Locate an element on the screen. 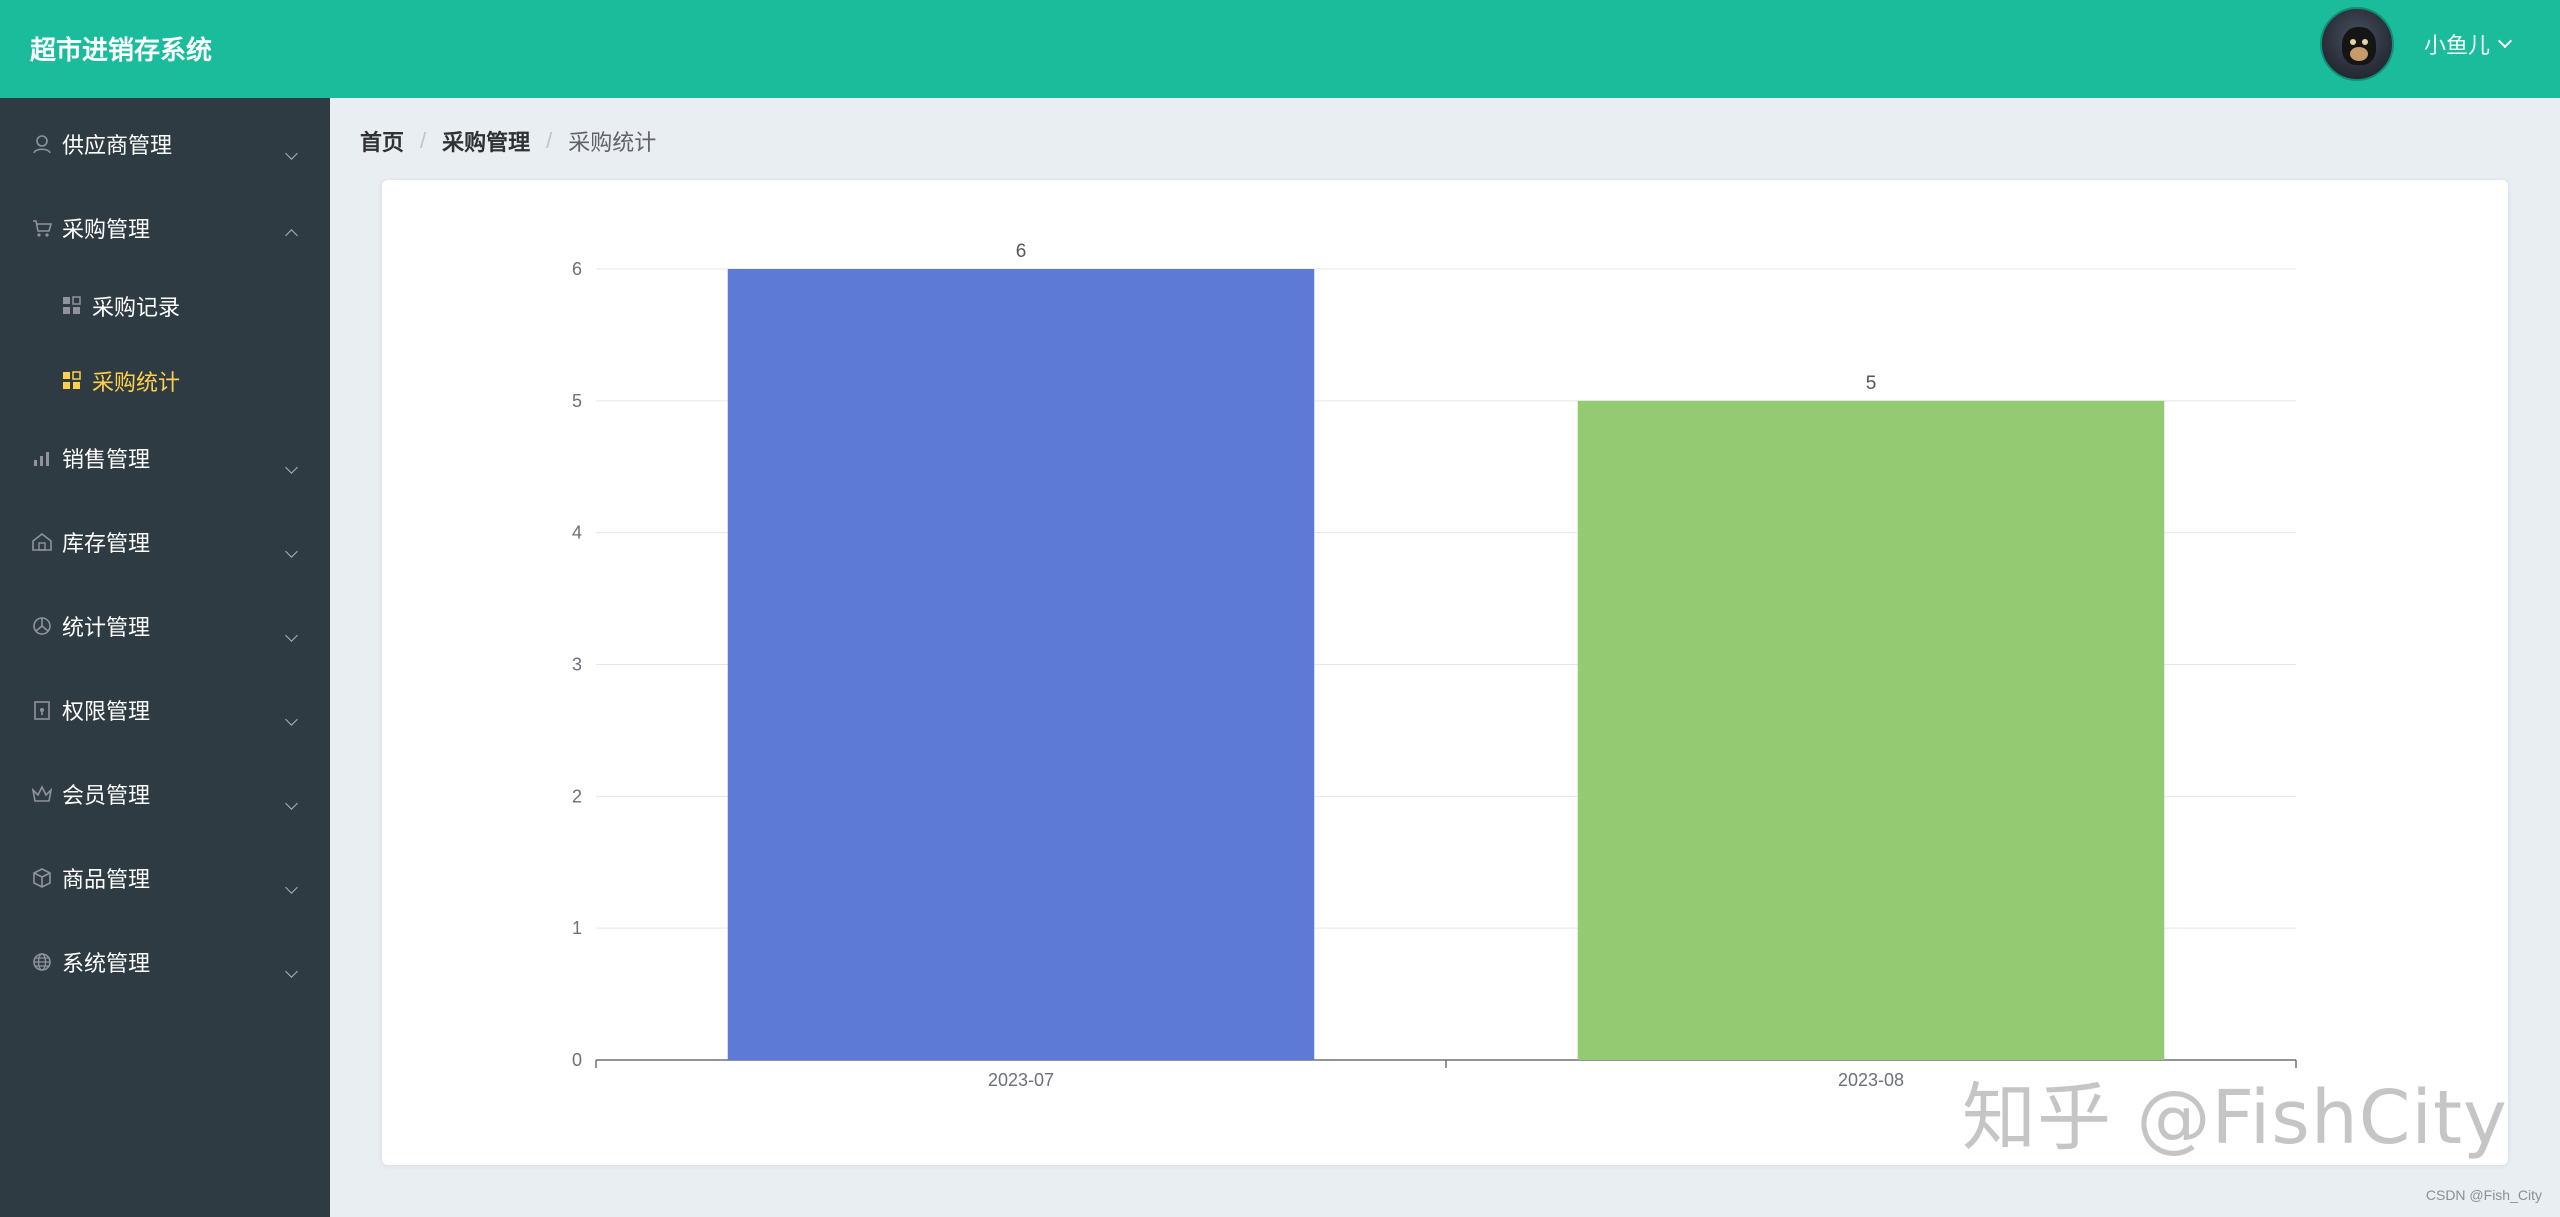  sidebar-subitem-purchase-records: 采购记录 is located at coordinates (165, 306).